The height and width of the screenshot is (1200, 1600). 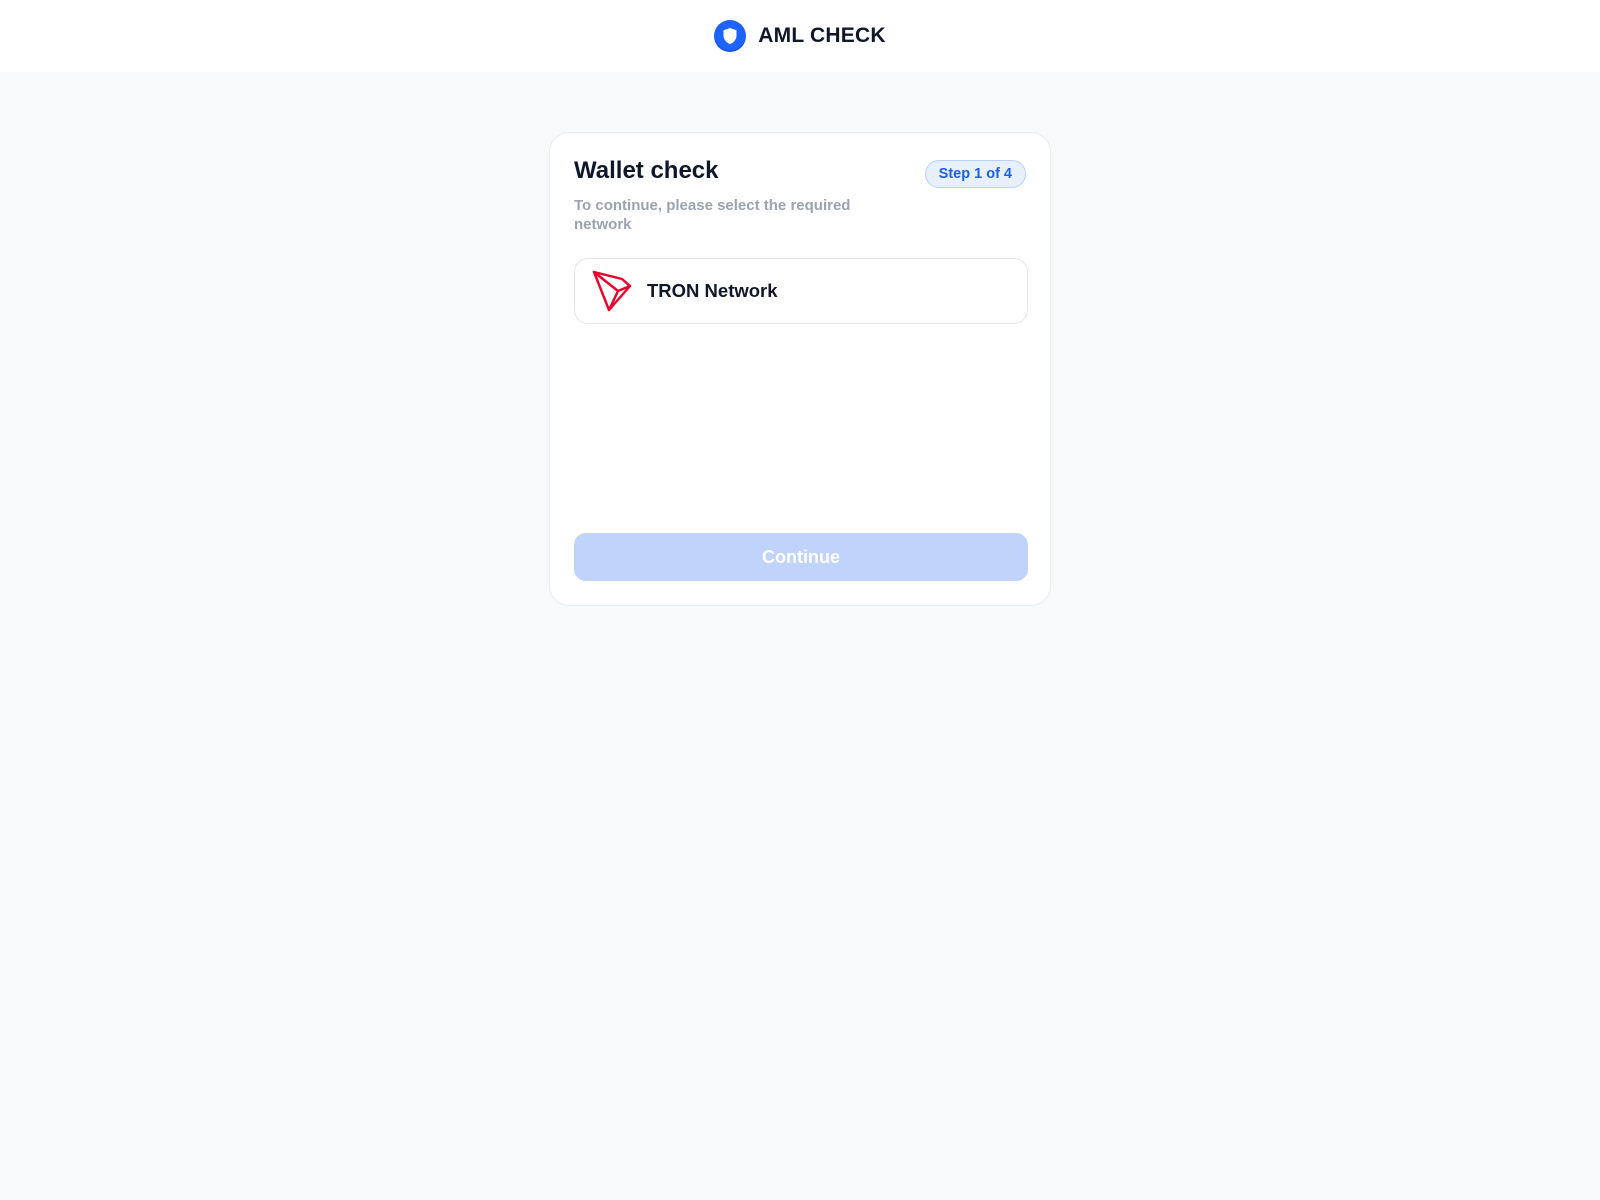 What do you see at coordinates (712, 290) in the screenshot?
I see `network-label: TRON Network` at bounding box center [712, 290].